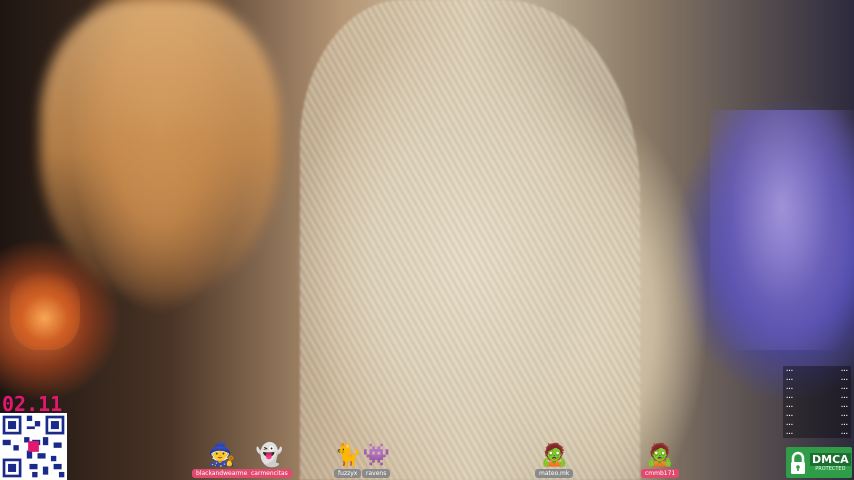 The height and width of the screenshot is (480, 854). Describe the element at coordinates (554, 455) in the screenshot. I see `zombie-icon: 🧟` at that location.